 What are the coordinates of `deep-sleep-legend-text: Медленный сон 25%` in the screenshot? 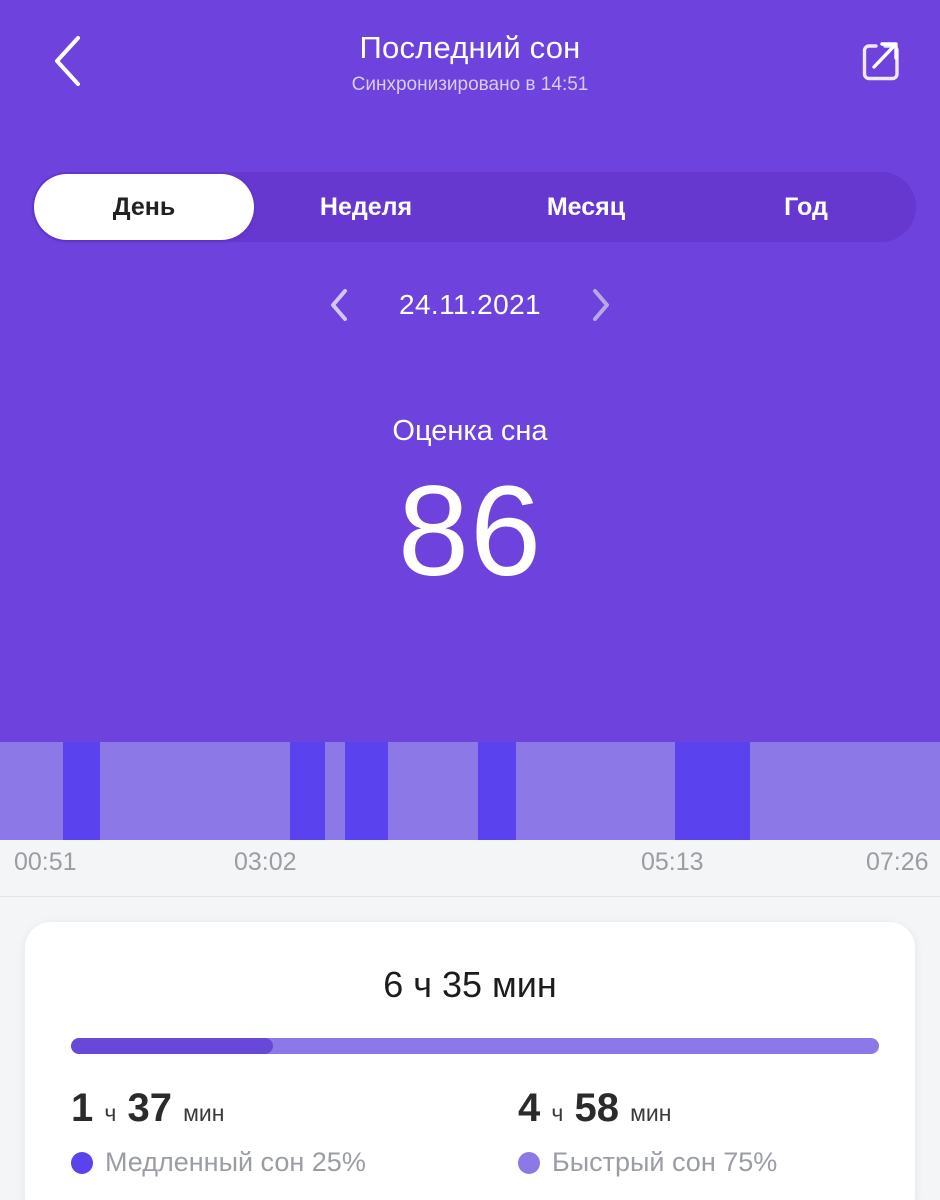 It's located at (235, 1162).